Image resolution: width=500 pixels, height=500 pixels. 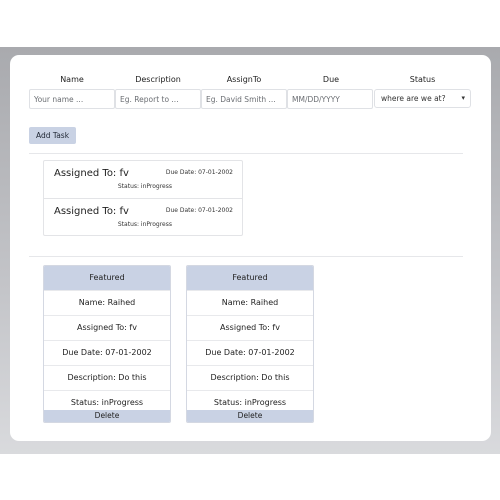 What do you see at coordinates (331, 79) in the screenshot?
I see `due-label: Due` at bounding box center [331, 79].